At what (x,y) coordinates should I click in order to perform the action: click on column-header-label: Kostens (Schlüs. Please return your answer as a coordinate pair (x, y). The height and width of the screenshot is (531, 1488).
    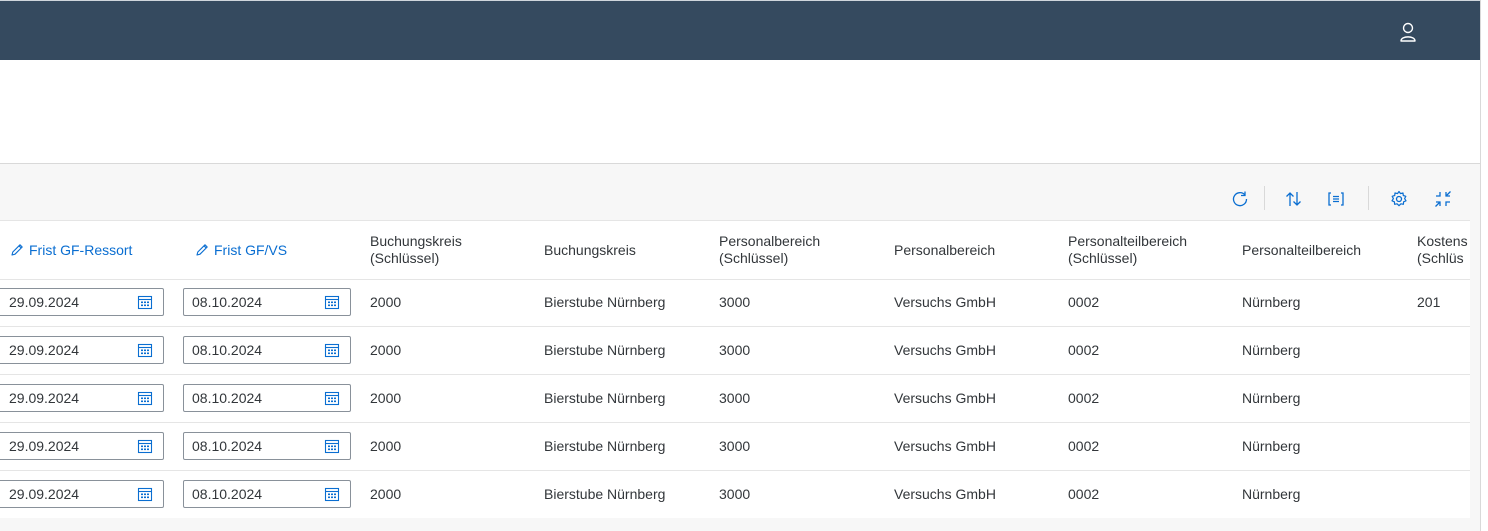
    Looking at the image, I should click on (1442, 249).